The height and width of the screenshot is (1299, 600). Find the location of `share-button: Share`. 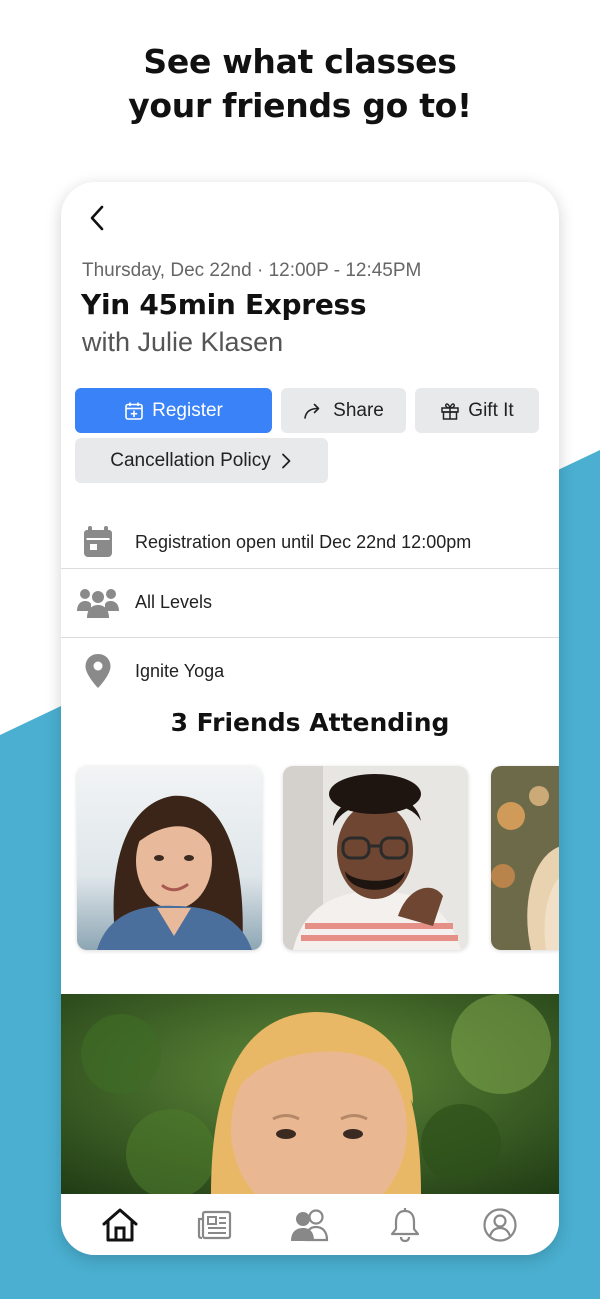

share-button: Share is located at coordinates (343, 410).